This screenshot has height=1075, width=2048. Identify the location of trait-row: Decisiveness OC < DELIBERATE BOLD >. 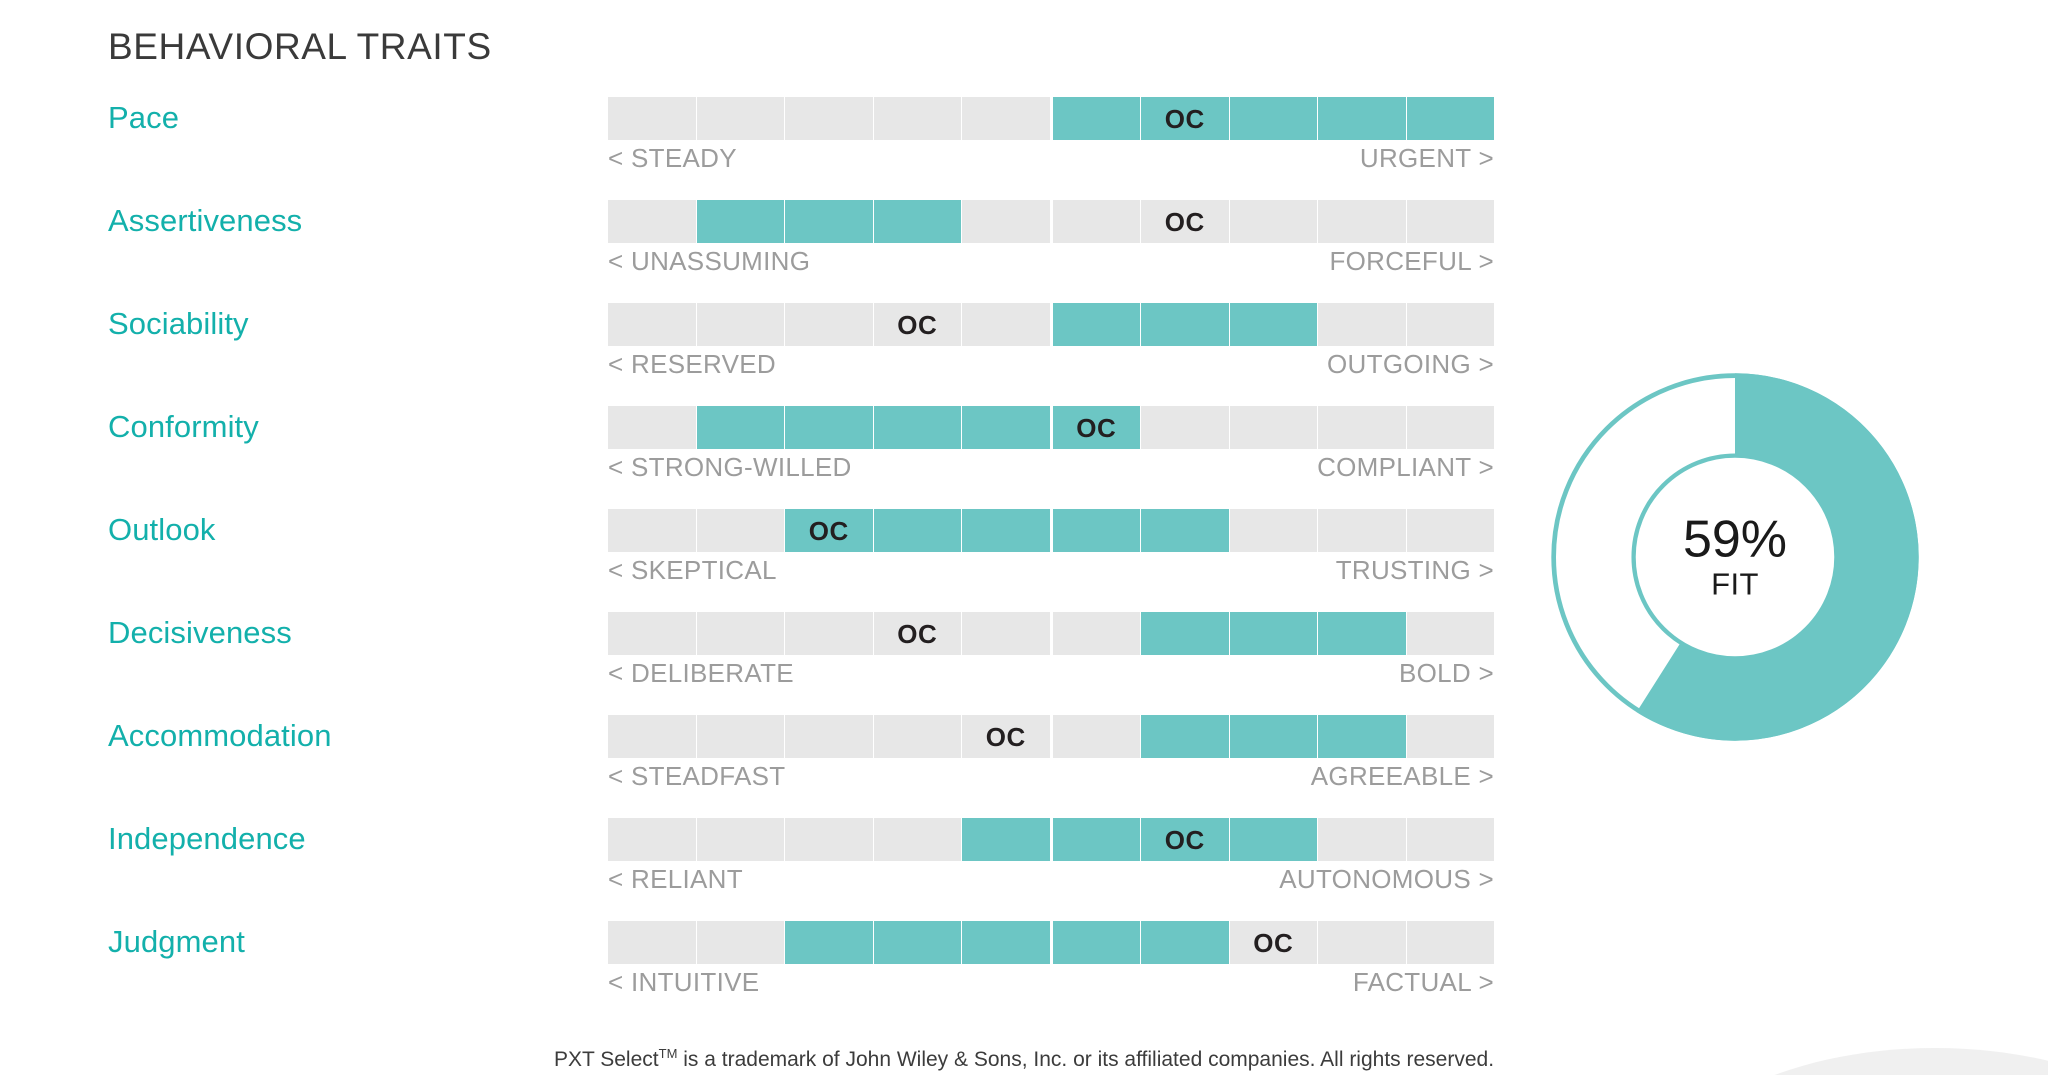
(780, 654).